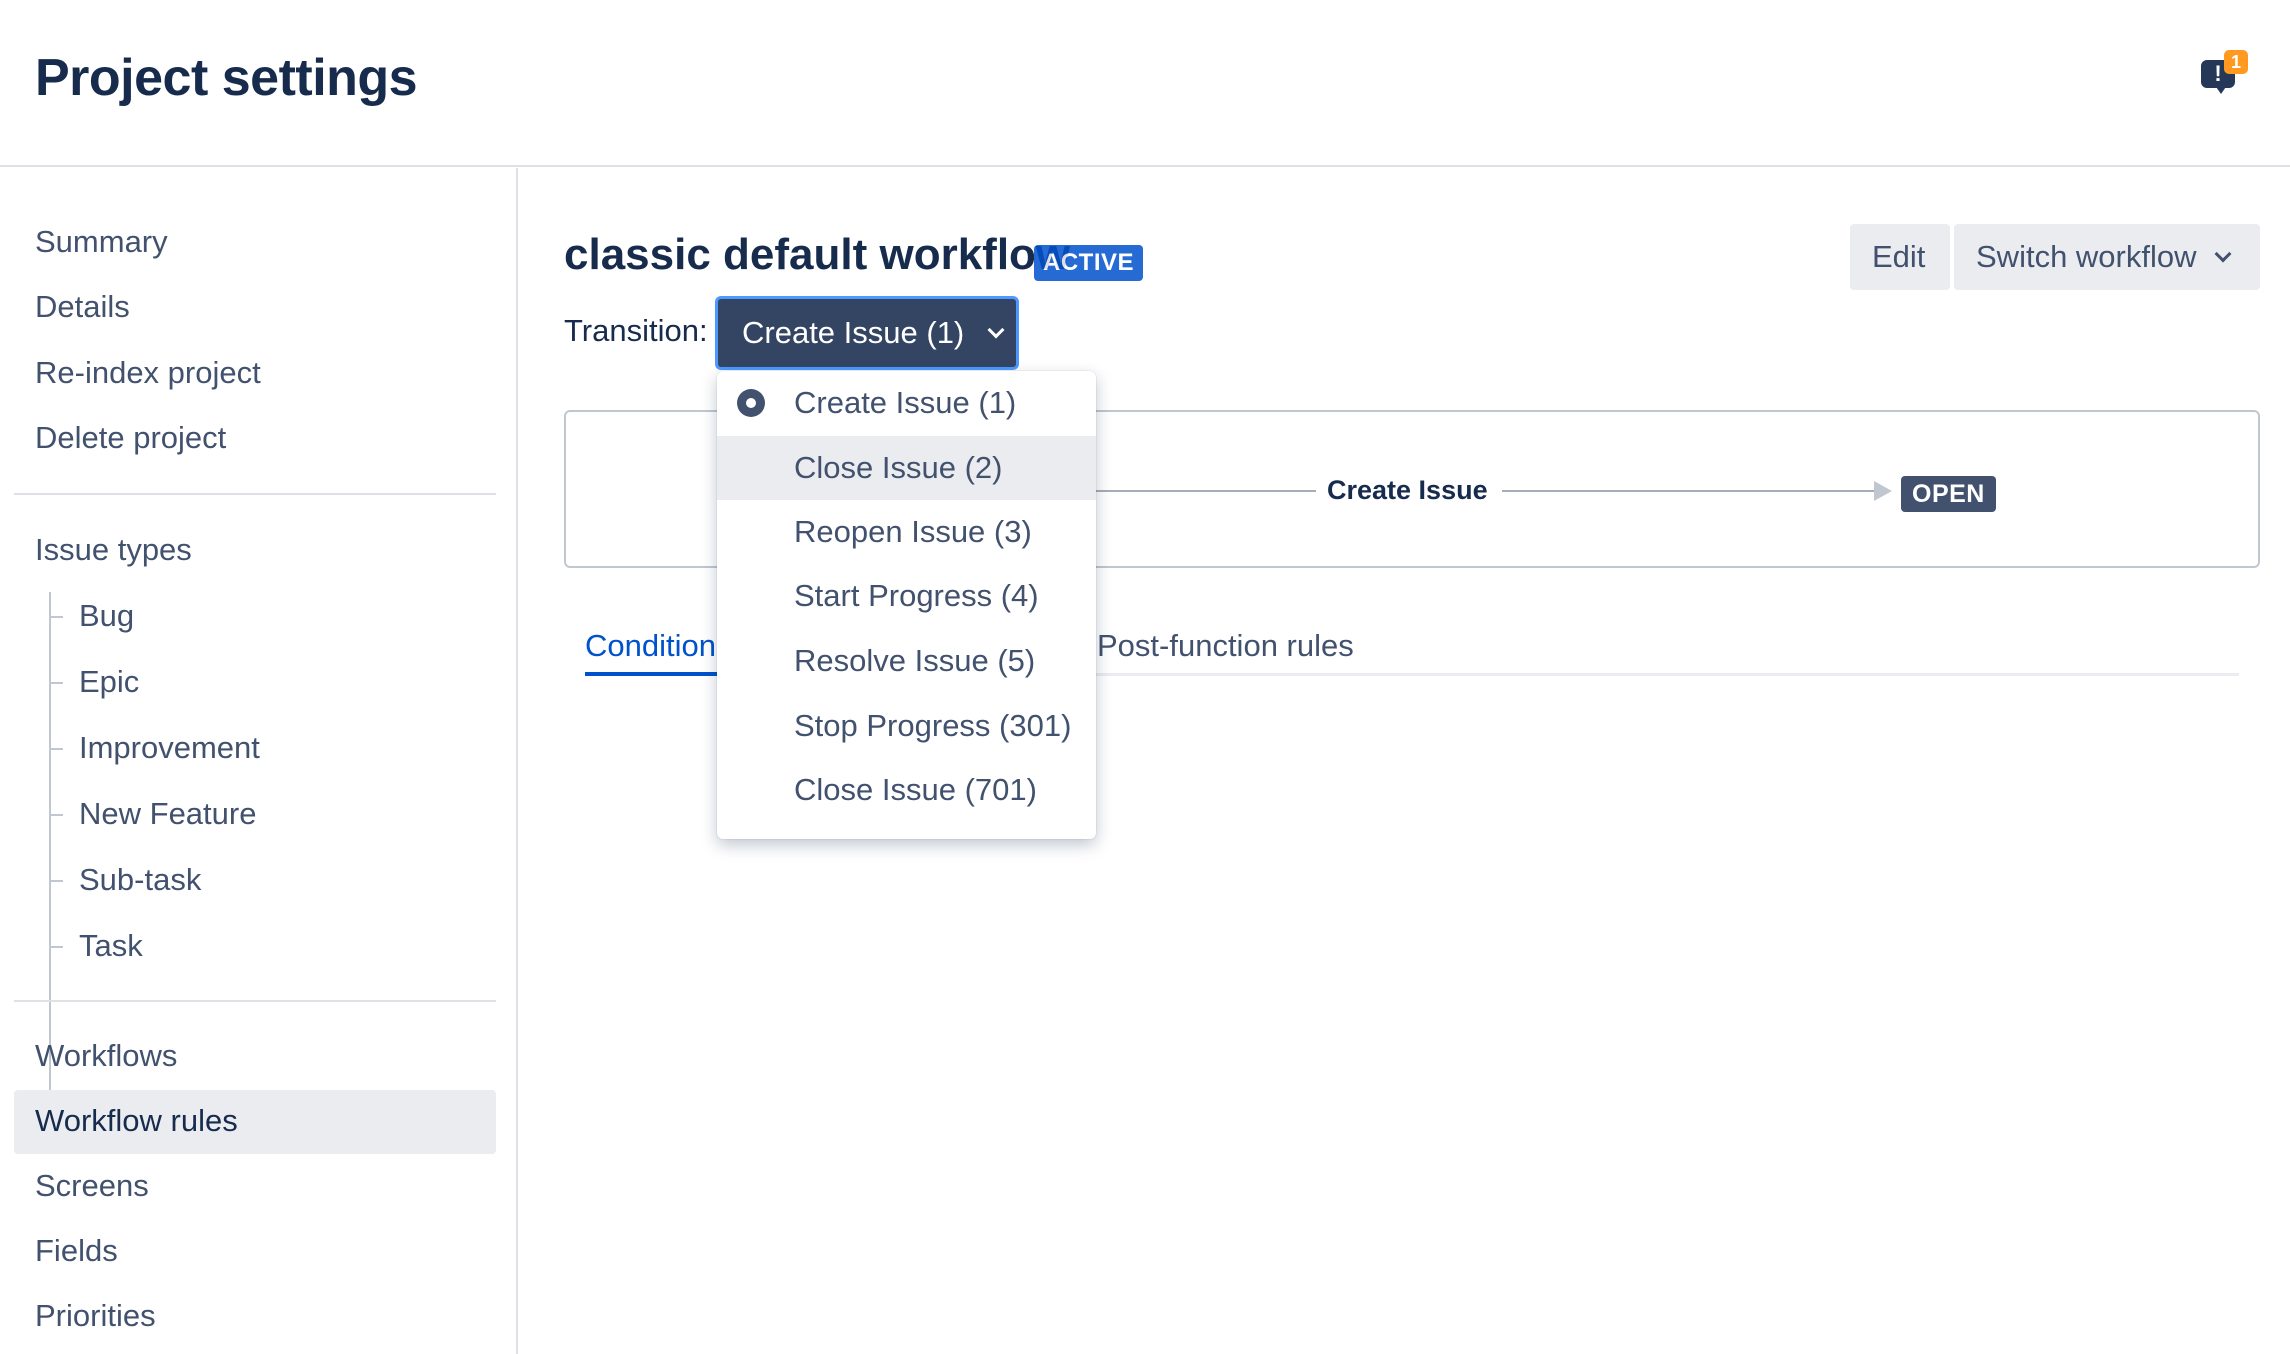  What do you see at coordinates (898, 467) in the screenshot?
I see `dropdown-option-label: Close Issue (2)` at bounding box center [898, 467].